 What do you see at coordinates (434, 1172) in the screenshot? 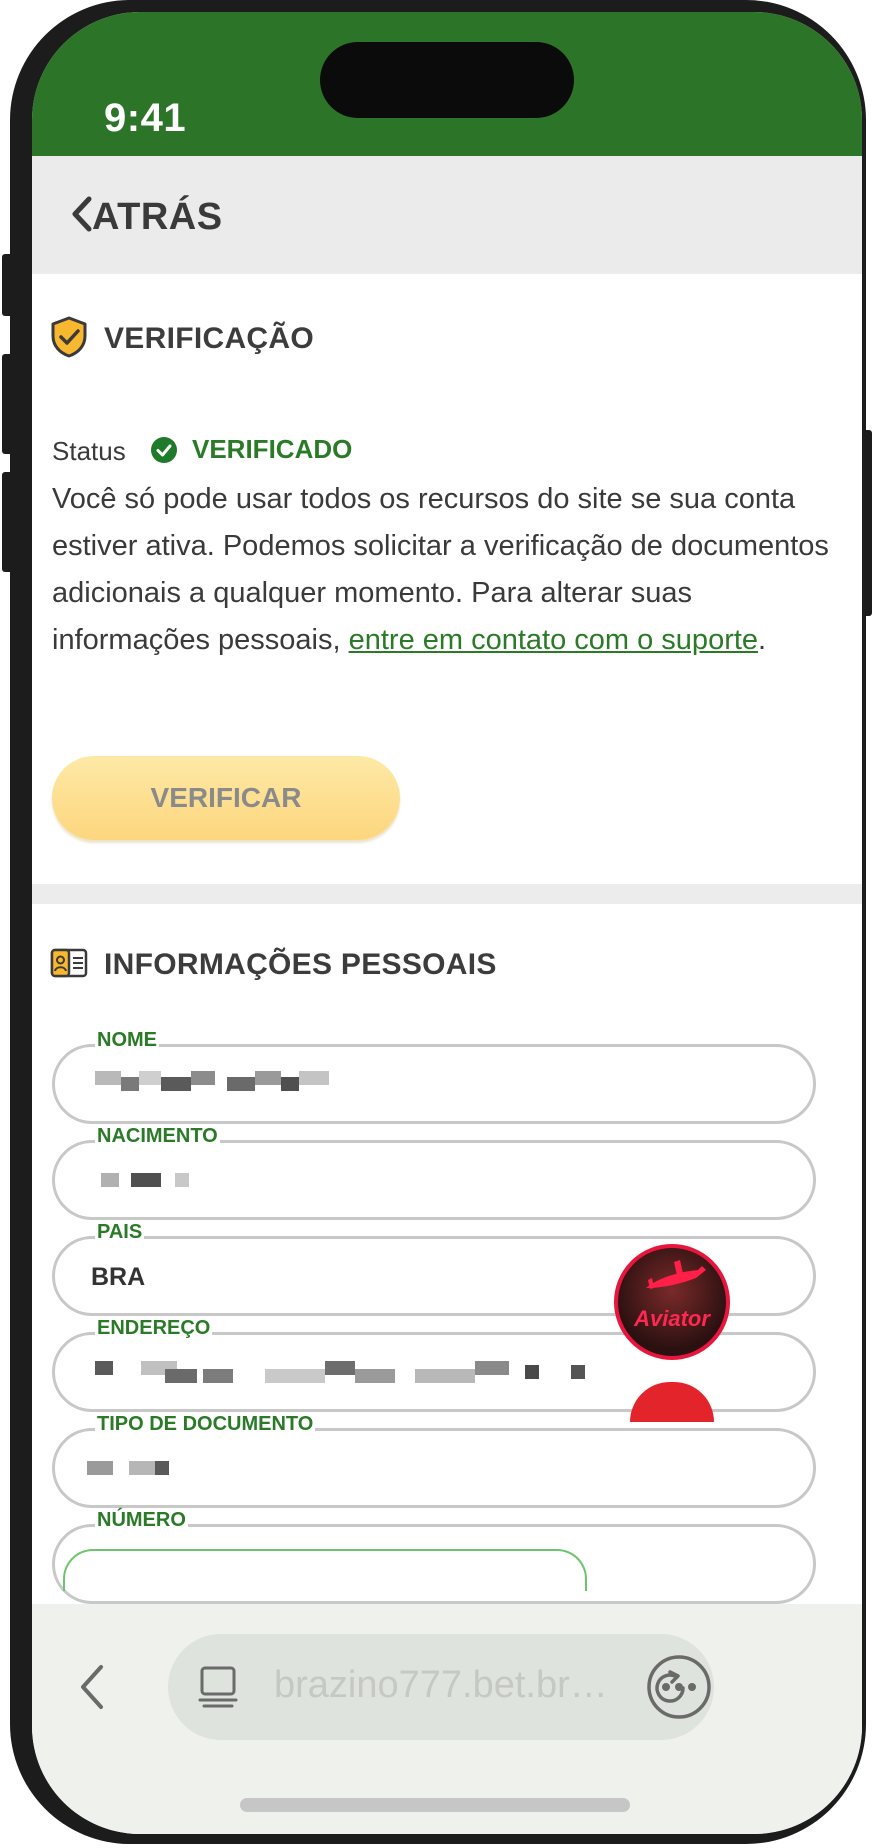
I see `birth-field: NACIMENTO` at bounding box center [434, 1172].